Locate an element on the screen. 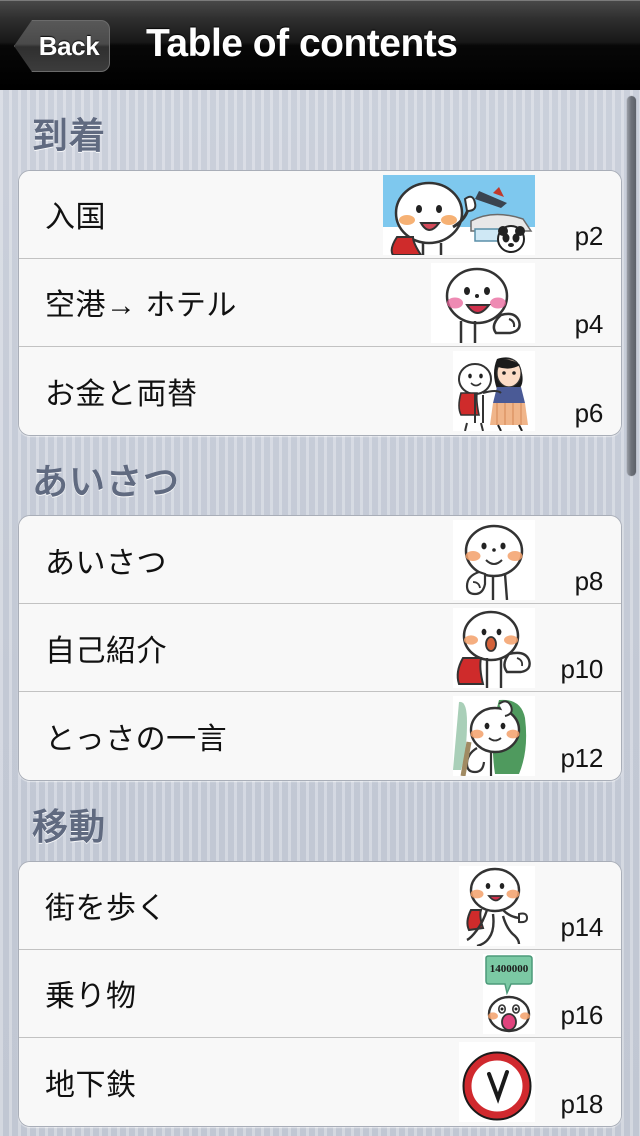 This screenshot has height=1136, width=640. list-item: 入国 p2 is located at coordinates (320, 214).